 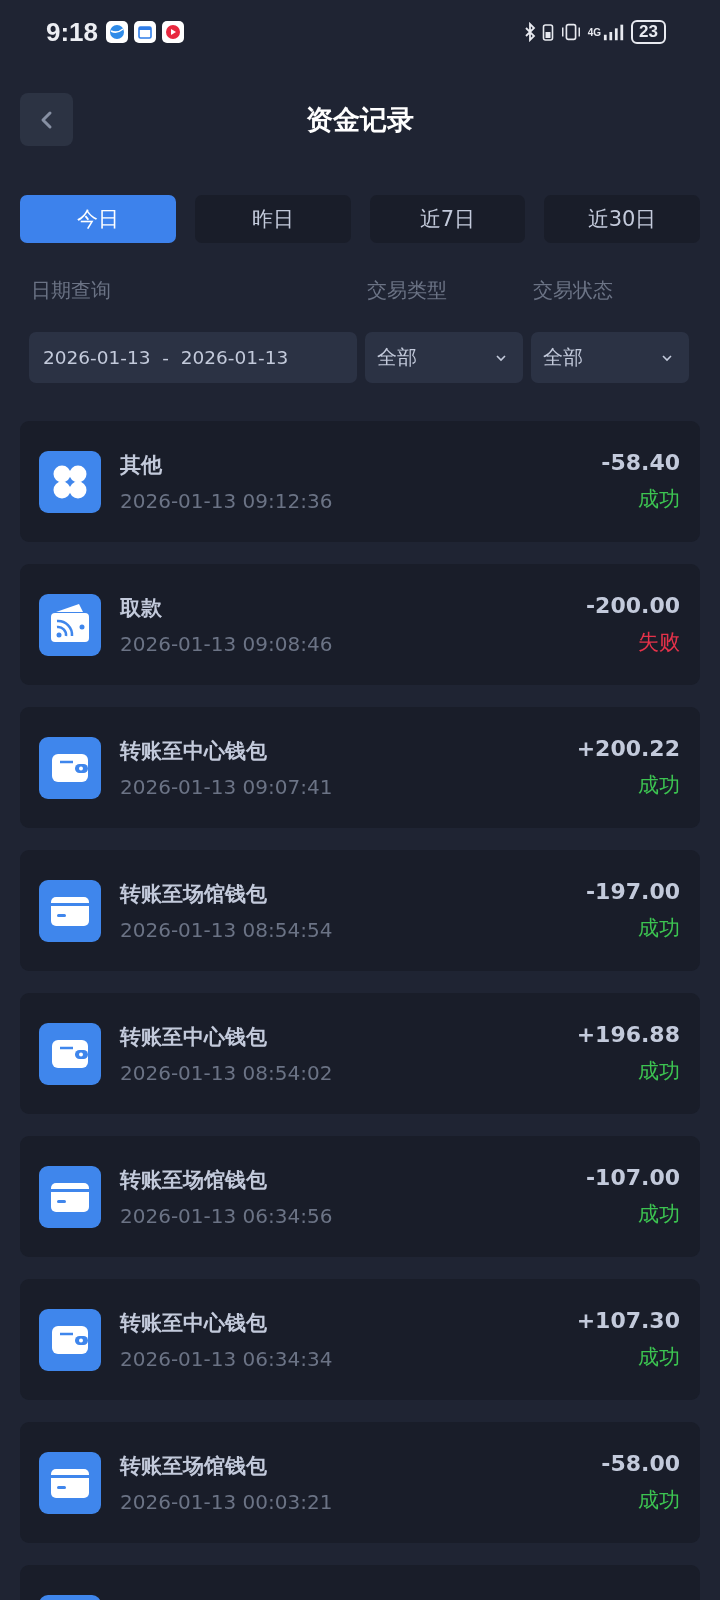 I want to click on date-range-field: 2026-01-13 - 2026-01-13, so click(x=193, y=357).